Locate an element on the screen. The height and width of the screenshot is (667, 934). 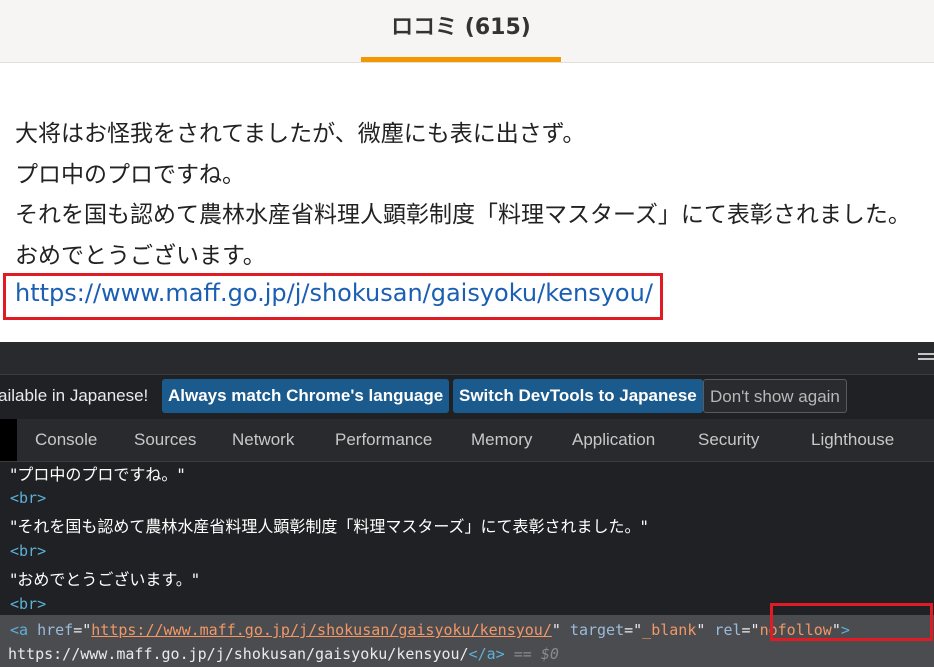
attr-quote: " is located at coordinates (556, 630).